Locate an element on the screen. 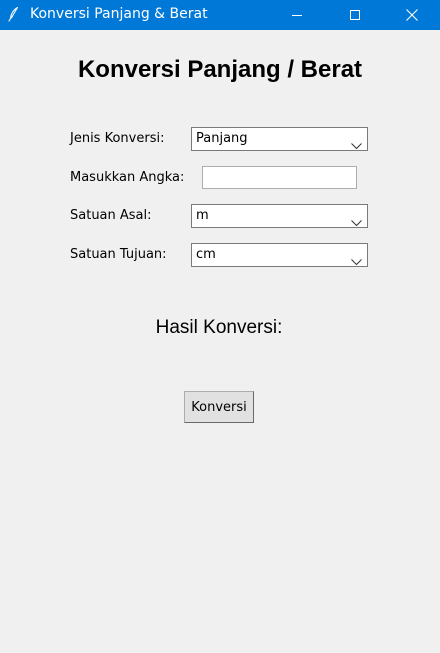 This screenshot has height=653, width=440. jenis-konversi-value: Panjang is located at coordinates (222, 138).